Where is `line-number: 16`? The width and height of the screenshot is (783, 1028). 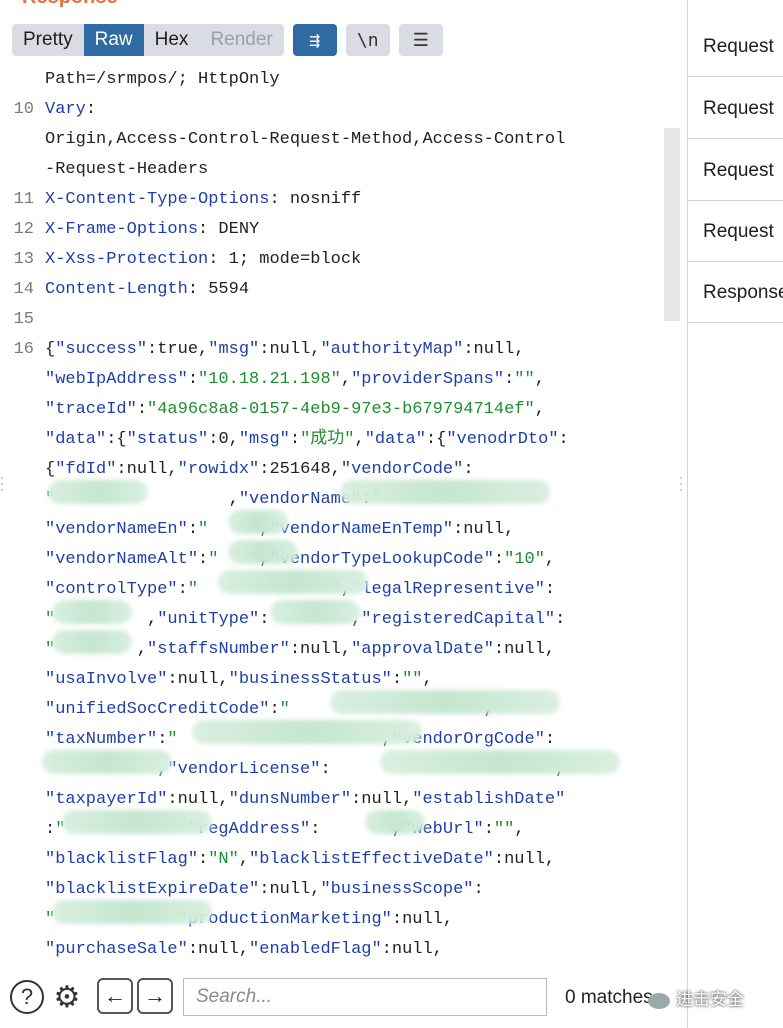
line-number: 16 is located at coordinates (23, 349).